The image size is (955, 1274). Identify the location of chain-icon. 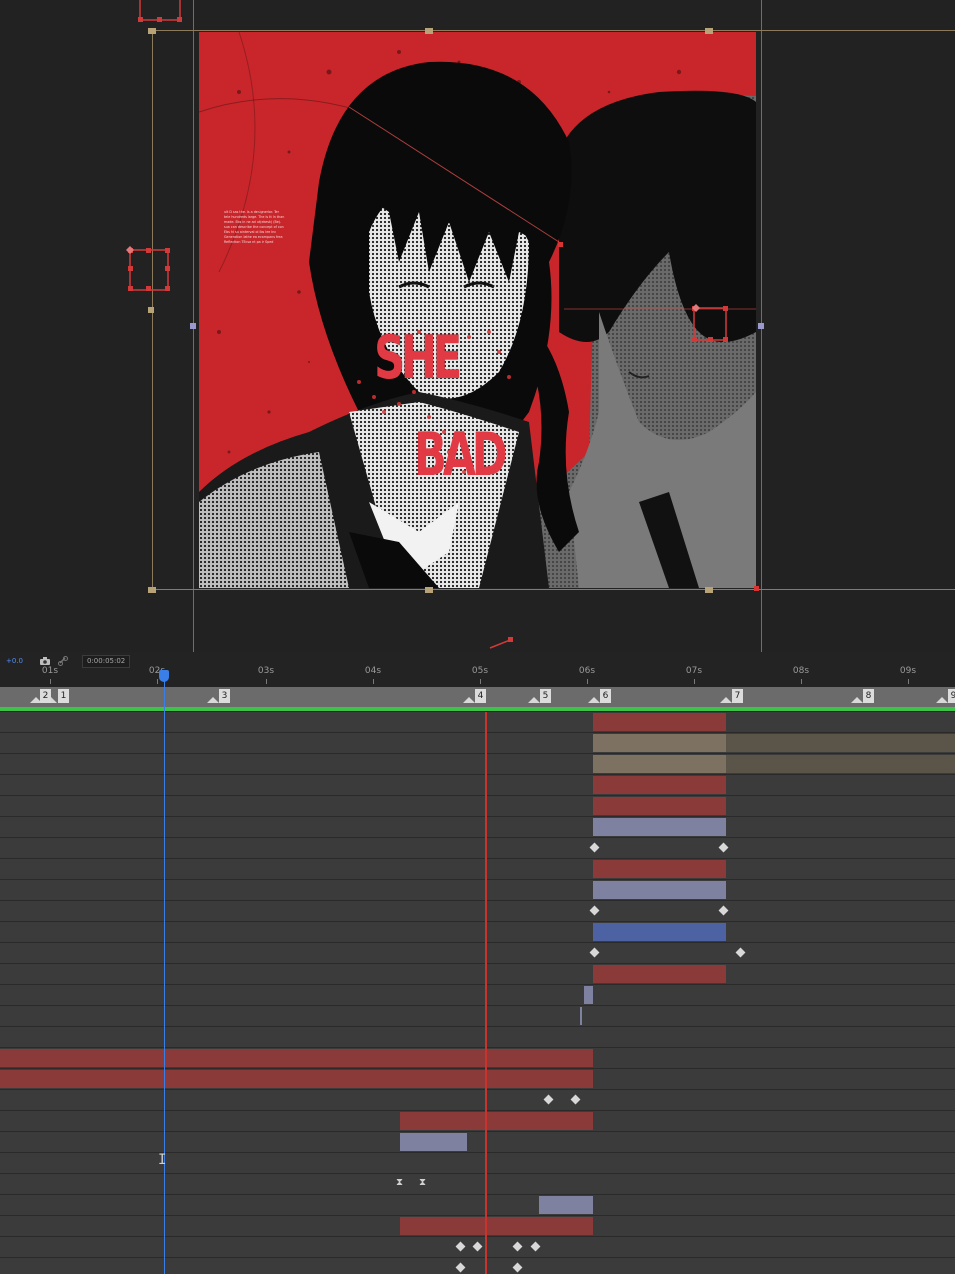
(63, 661).